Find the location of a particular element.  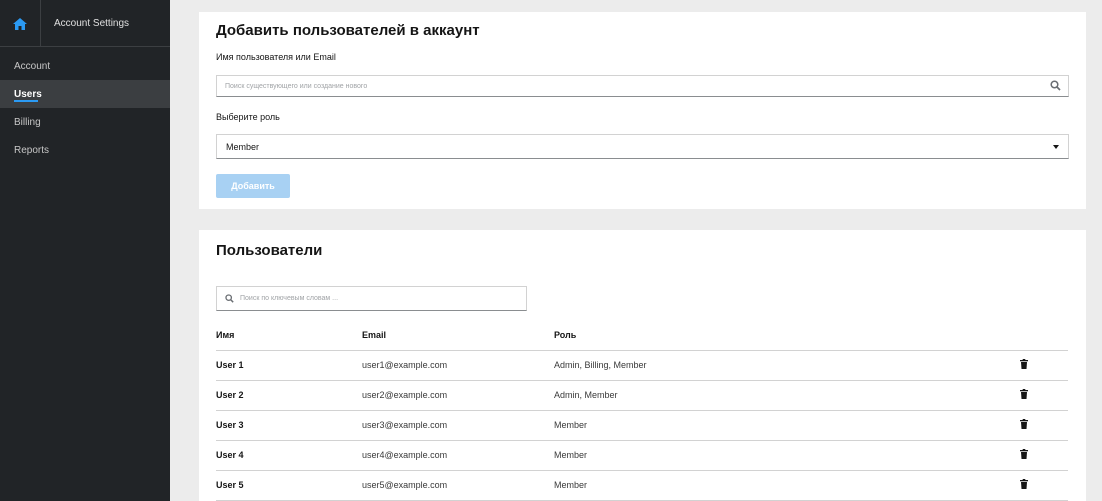

role-select-value: Member is located at coordinates (243, 146).